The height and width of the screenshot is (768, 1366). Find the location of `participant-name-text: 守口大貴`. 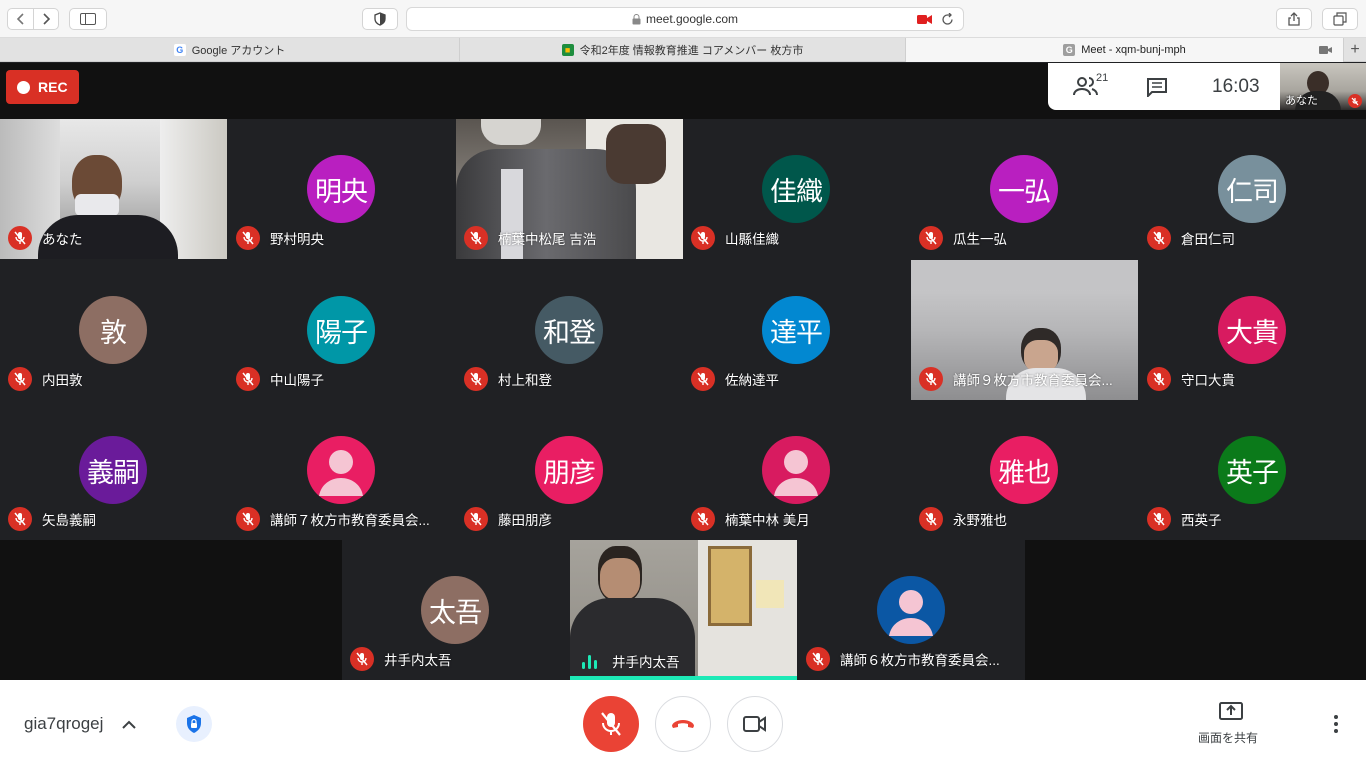

participant-name-text: 守口大貴 is located at coordinates (1208, 380).